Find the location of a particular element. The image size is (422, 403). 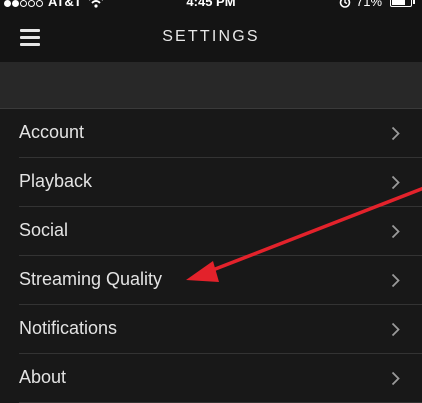

settings-item-account: Account is located at coordinates (220, 133).